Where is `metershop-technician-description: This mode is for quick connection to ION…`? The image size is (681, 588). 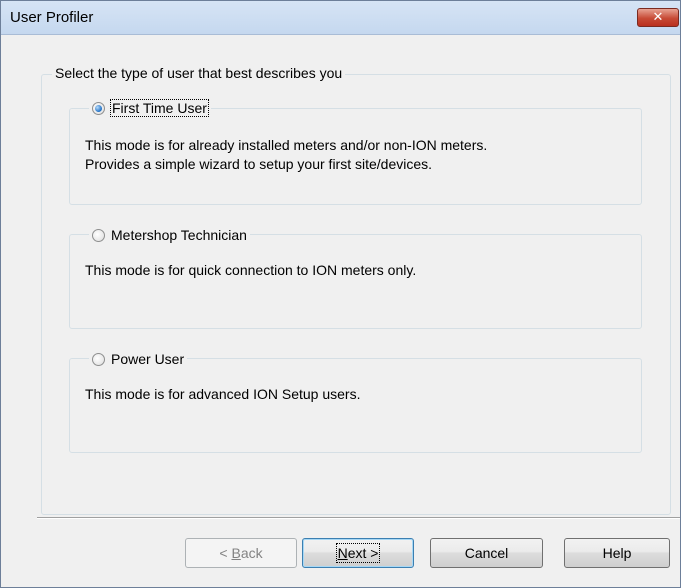 metershop-technician-description: This mode is for quick connection to ION… is located at coordinates (251, 270).